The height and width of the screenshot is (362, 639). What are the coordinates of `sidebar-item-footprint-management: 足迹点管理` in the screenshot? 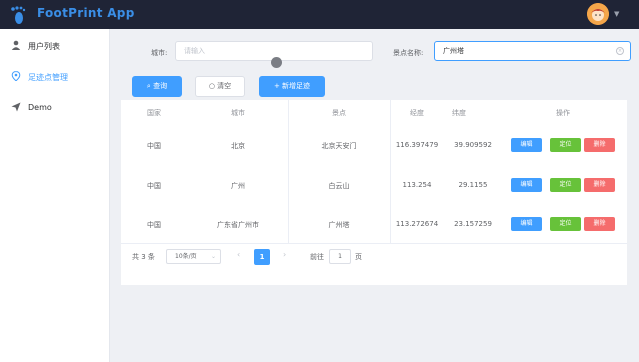 It's located at (54, 77).